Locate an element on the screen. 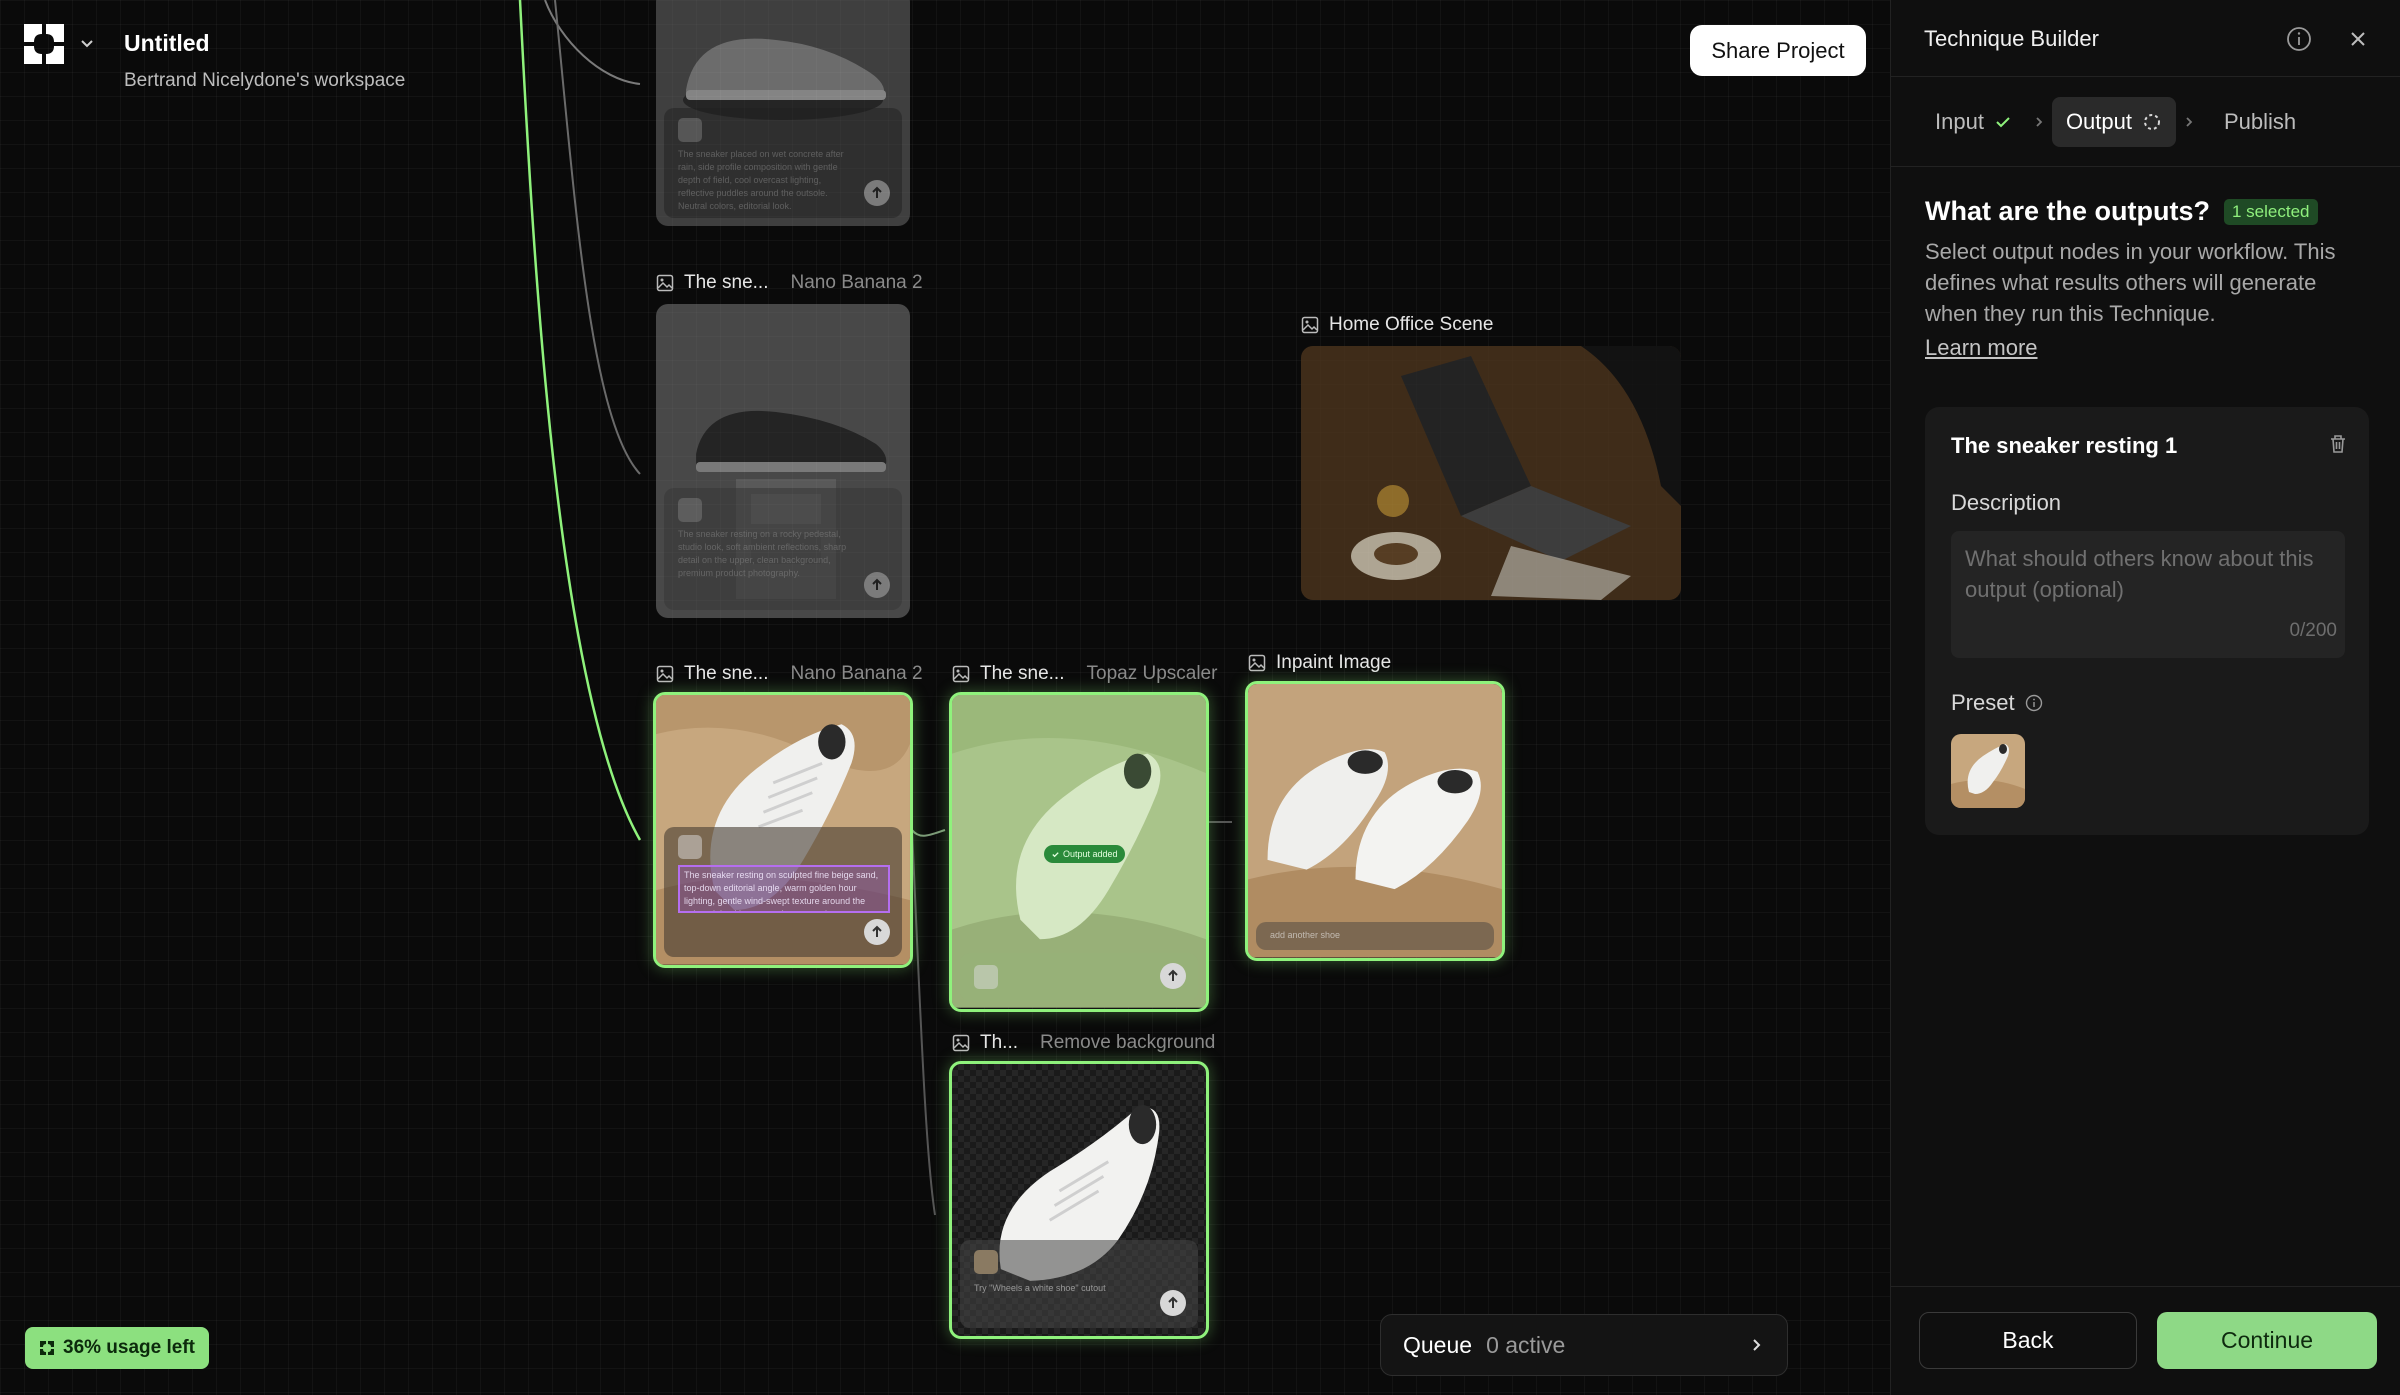 This screenshot has height=1395, width=2400. usage-indicator: 36% usage left is located at coordinates (117, 1348).